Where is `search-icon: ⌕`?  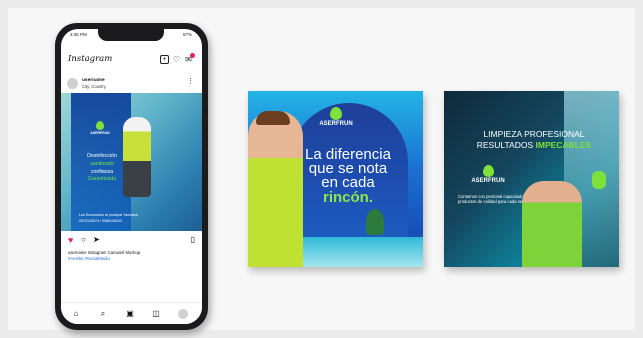
search-icon: ⌕ is located at coordinates (103, 314).